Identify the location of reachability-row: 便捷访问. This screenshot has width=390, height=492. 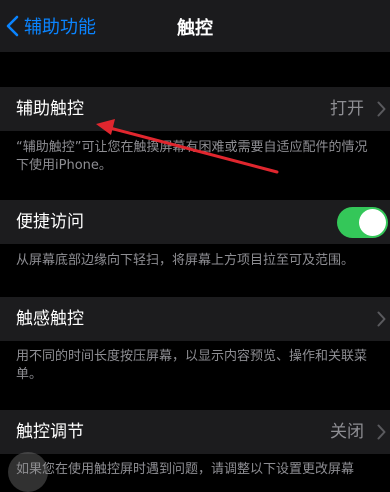
(195, 222).